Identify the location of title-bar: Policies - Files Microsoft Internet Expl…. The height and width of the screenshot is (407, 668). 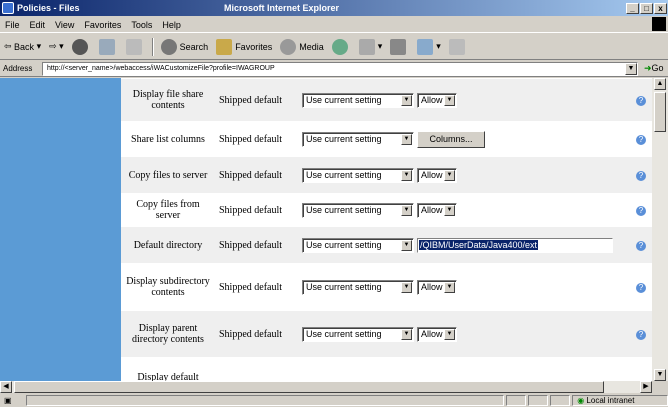
(334, 8).